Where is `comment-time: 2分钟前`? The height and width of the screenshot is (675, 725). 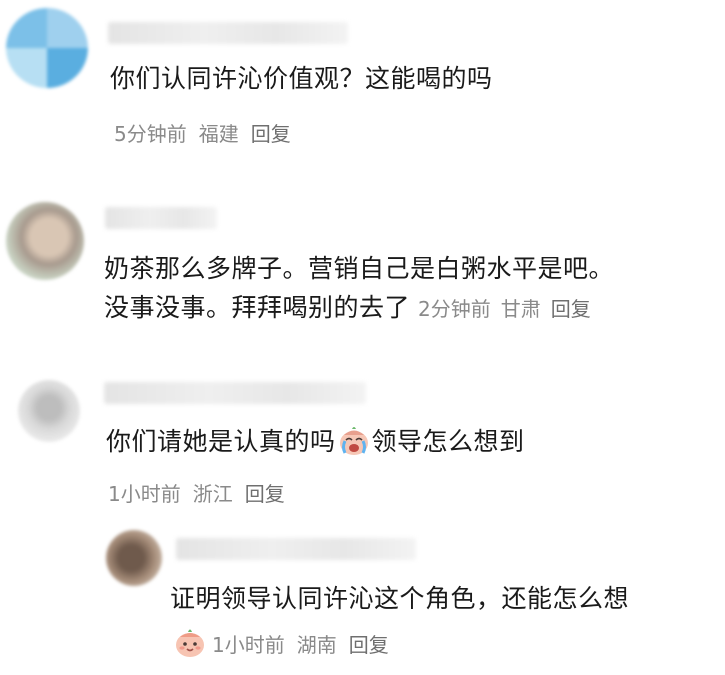 comment-time: 2分钟前 is located at coordinates (454, 309).